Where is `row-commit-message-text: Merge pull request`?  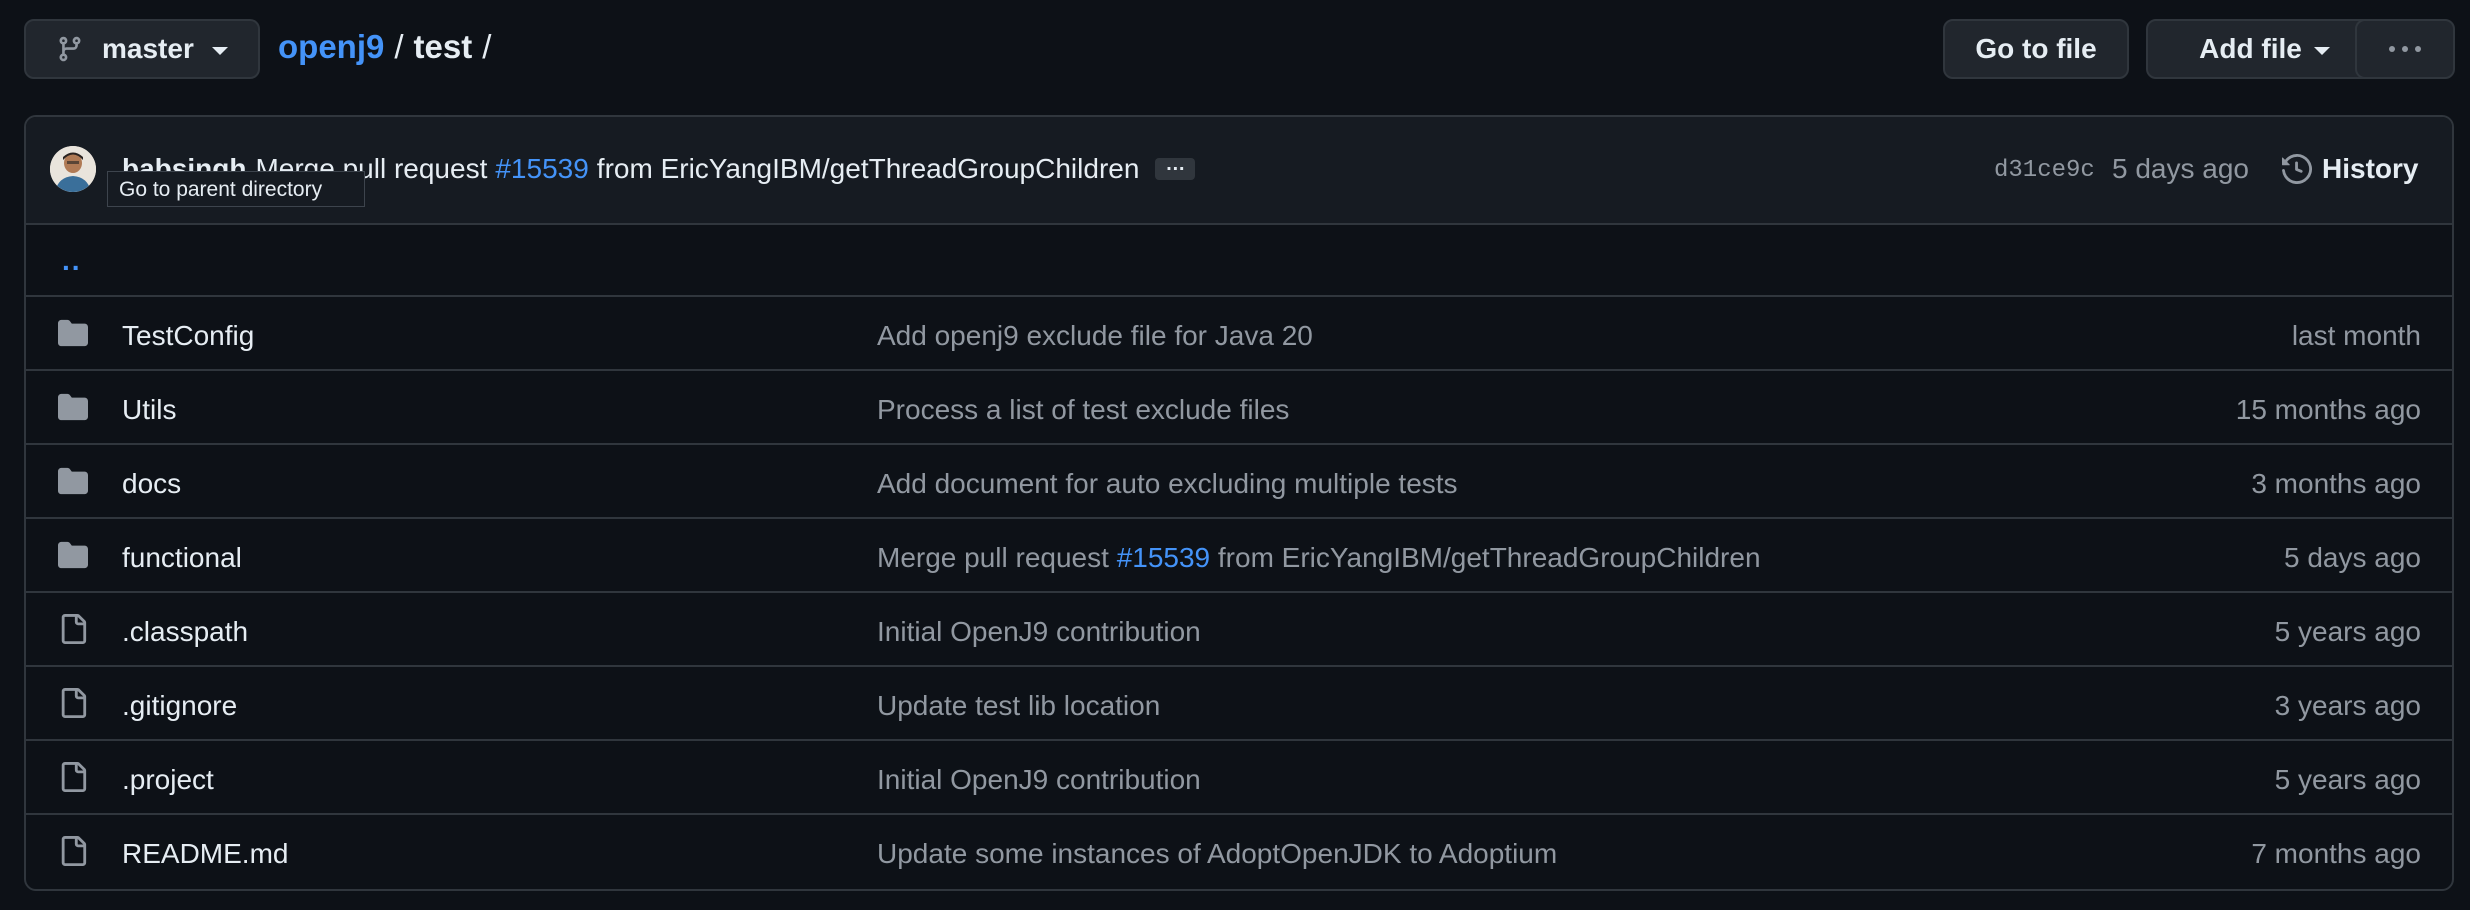
row-commit-message-text: Merge pull request is located at coordinates (993, 557).